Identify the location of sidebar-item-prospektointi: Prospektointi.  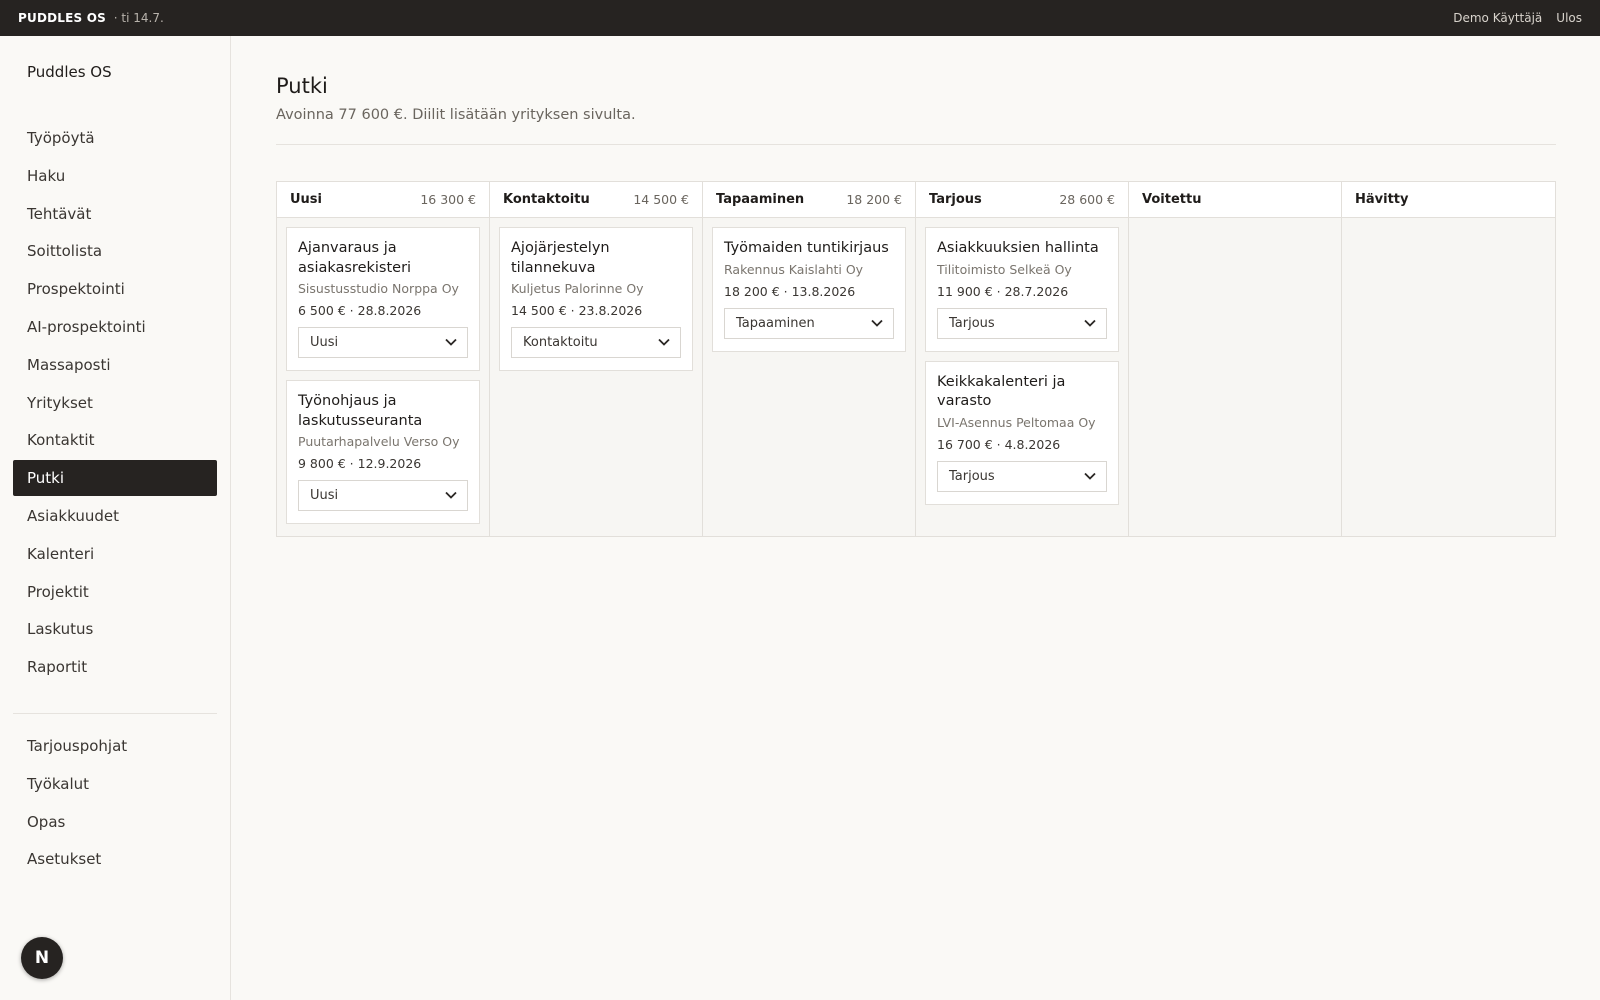
(115, 289).